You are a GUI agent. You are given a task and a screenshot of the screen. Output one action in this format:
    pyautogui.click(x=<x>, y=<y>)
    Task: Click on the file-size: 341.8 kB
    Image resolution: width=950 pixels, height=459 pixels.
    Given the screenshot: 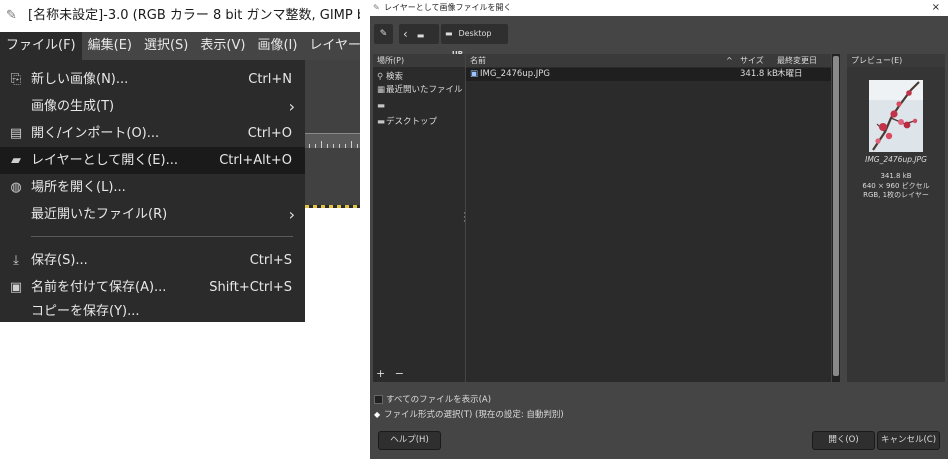 What is the action you would take?
    pyautogui.click(x=759, y=74)
    